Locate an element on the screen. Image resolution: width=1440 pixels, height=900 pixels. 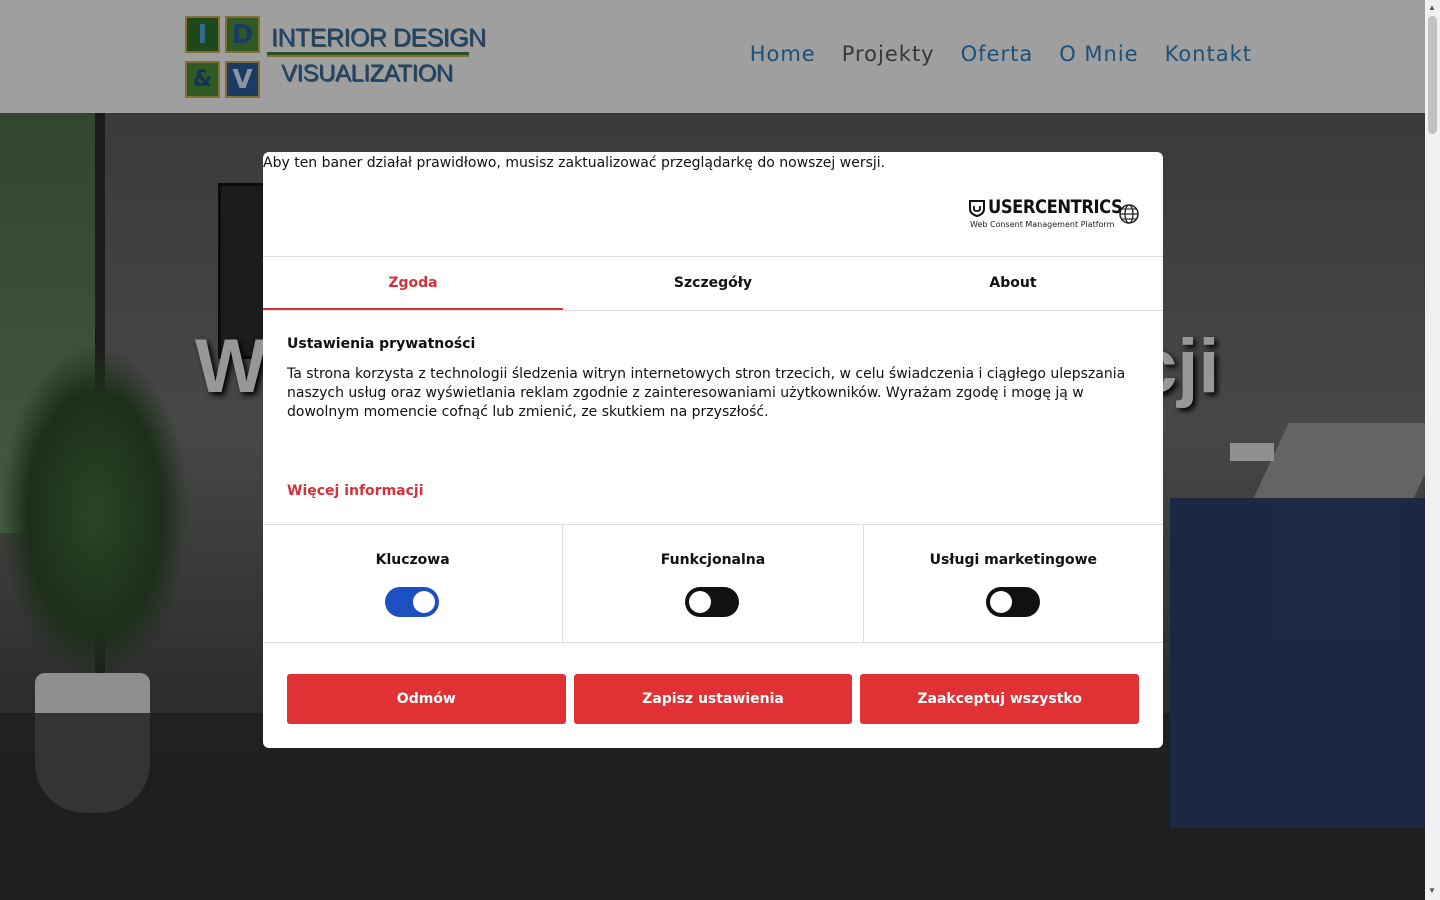
tab-szczegoly: Szczegóły is located at coordinates (713, 283).